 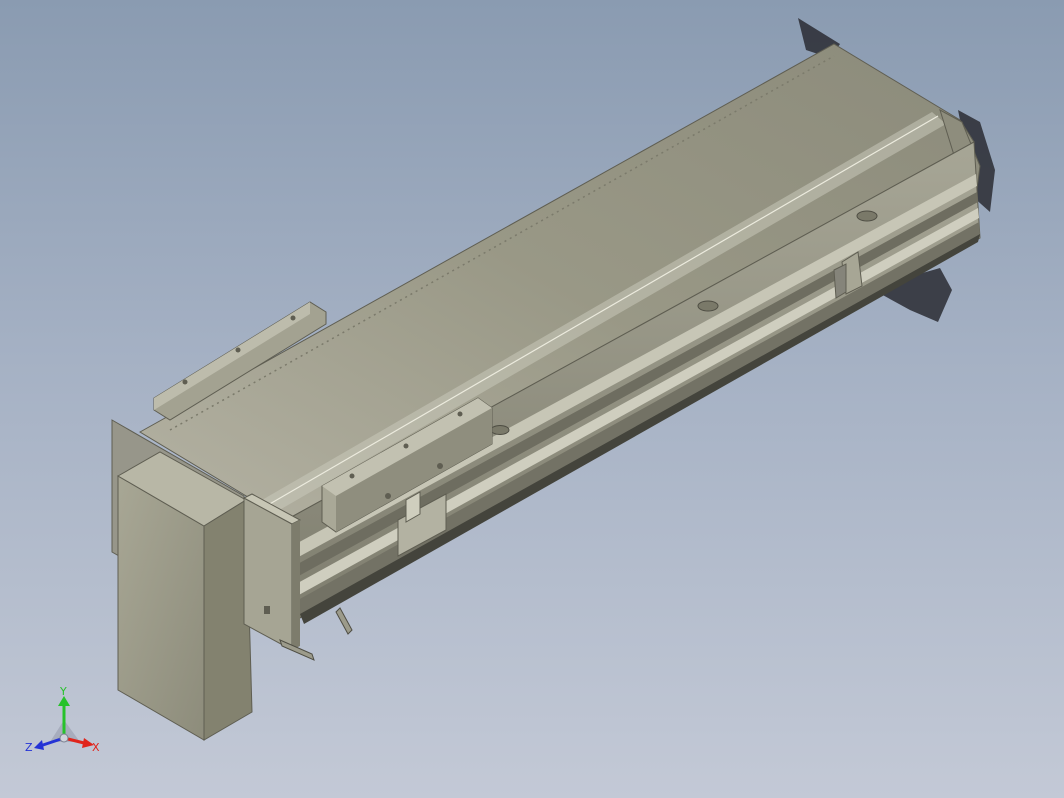 I want to click on coordinate-triad: Y X Z, so click(x=66, y=721).